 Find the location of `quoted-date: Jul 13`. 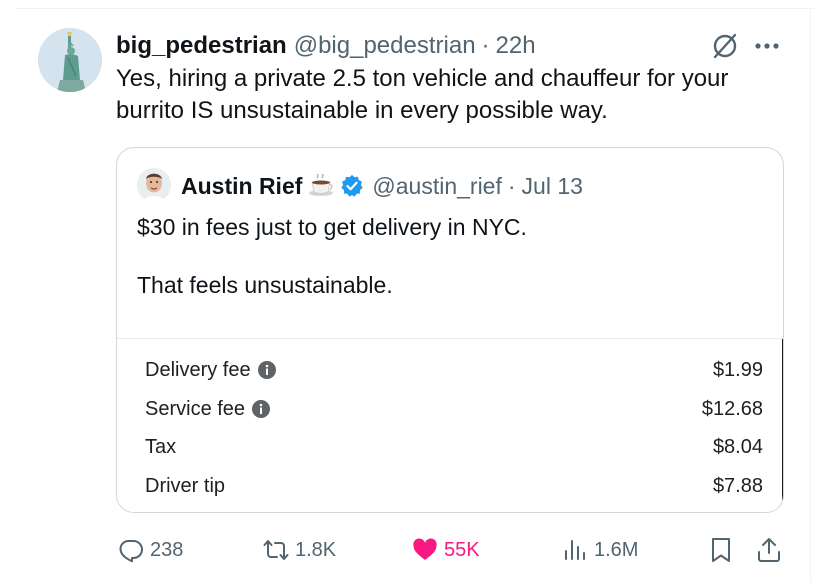

quoted-date: Jul 13 is located at coordinates (552, 186).